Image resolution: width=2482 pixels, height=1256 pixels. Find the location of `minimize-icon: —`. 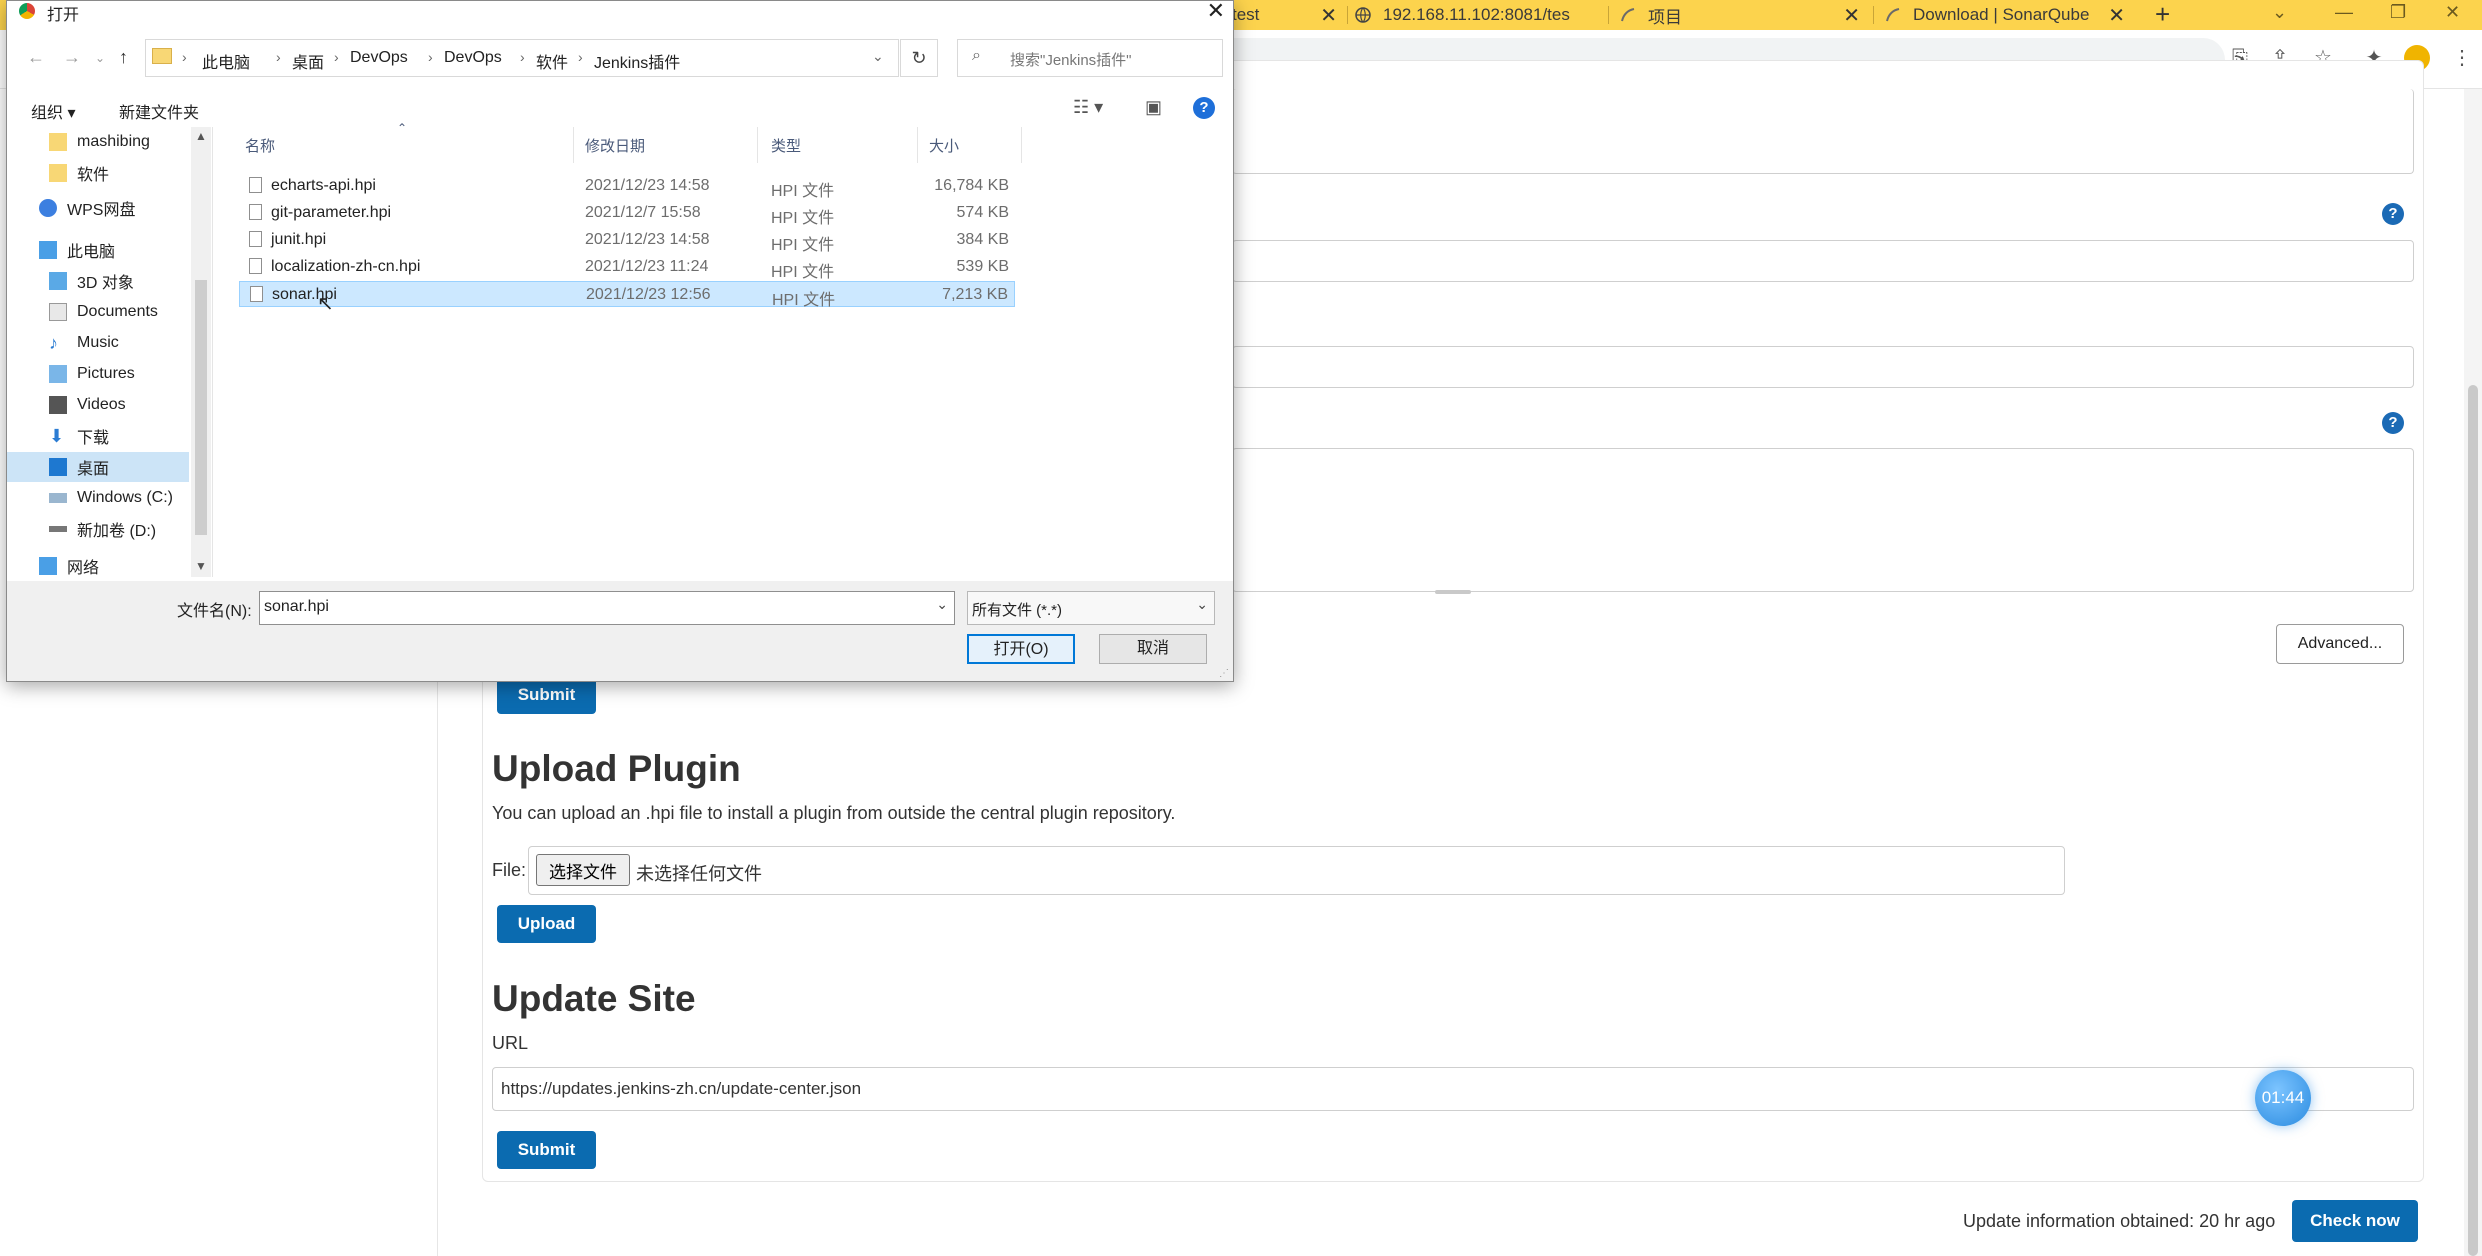

minimize-icon: — is located at coordinates (2344, 12).